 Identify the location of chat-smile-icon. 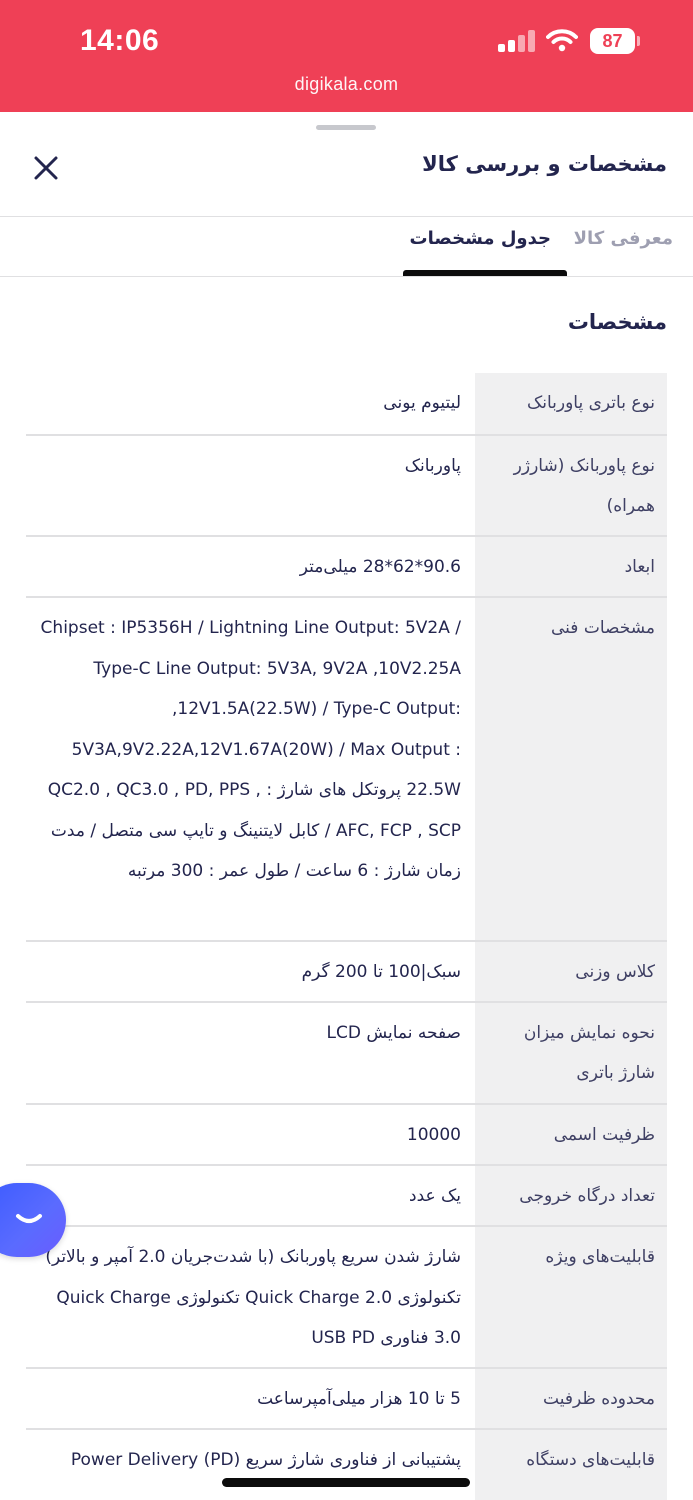
(29, 1218).